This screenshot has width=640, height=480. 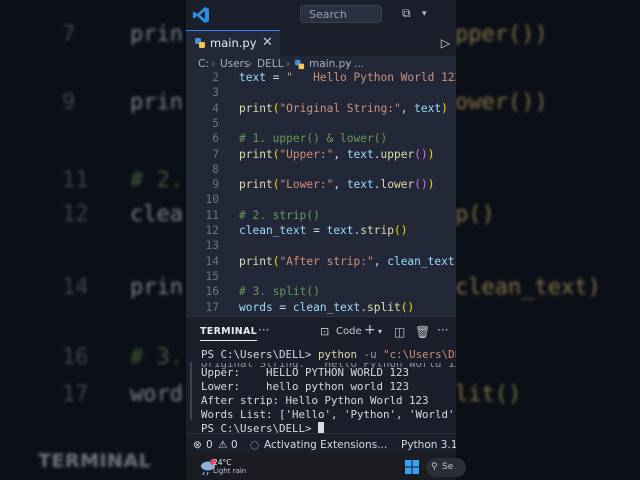 What do you see at coordinates (191, 391) in the screenshot?
I see `terminal-gutter` at bounding box center [191, 391].